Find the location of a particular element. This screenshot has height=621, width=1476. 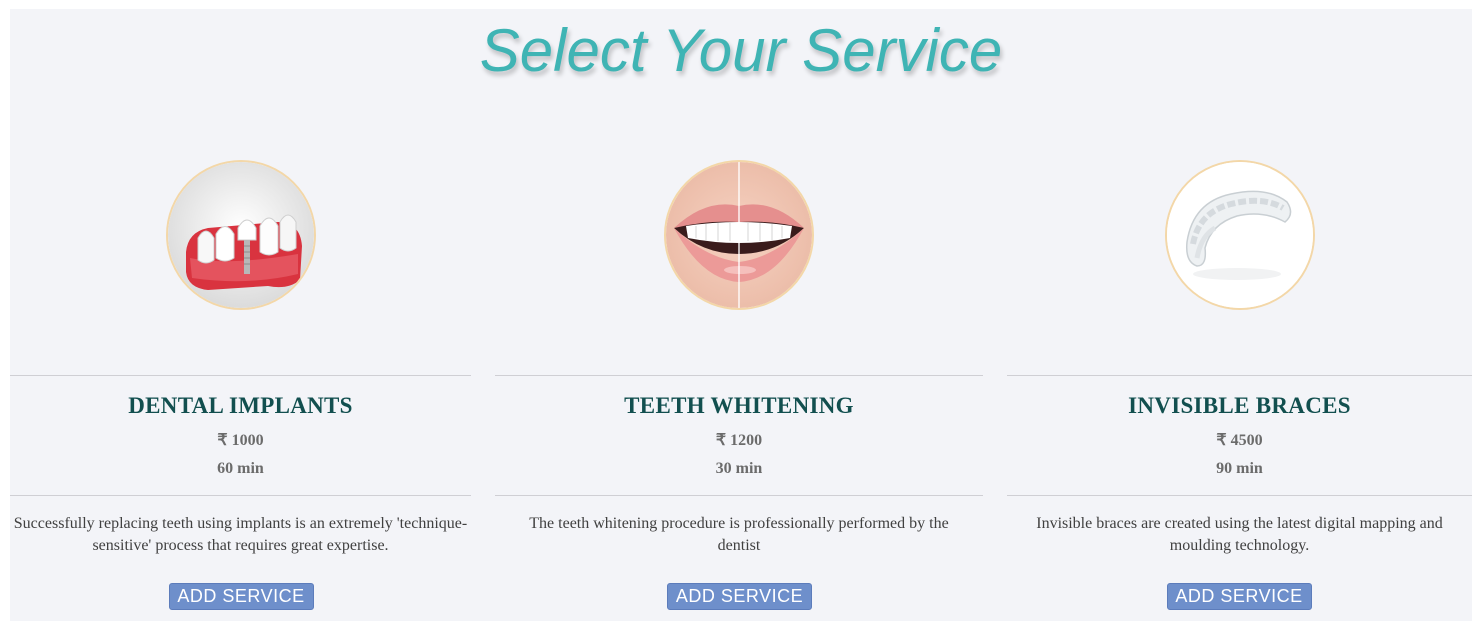

service-duration: 30 min is located at coordinates (739, 468).